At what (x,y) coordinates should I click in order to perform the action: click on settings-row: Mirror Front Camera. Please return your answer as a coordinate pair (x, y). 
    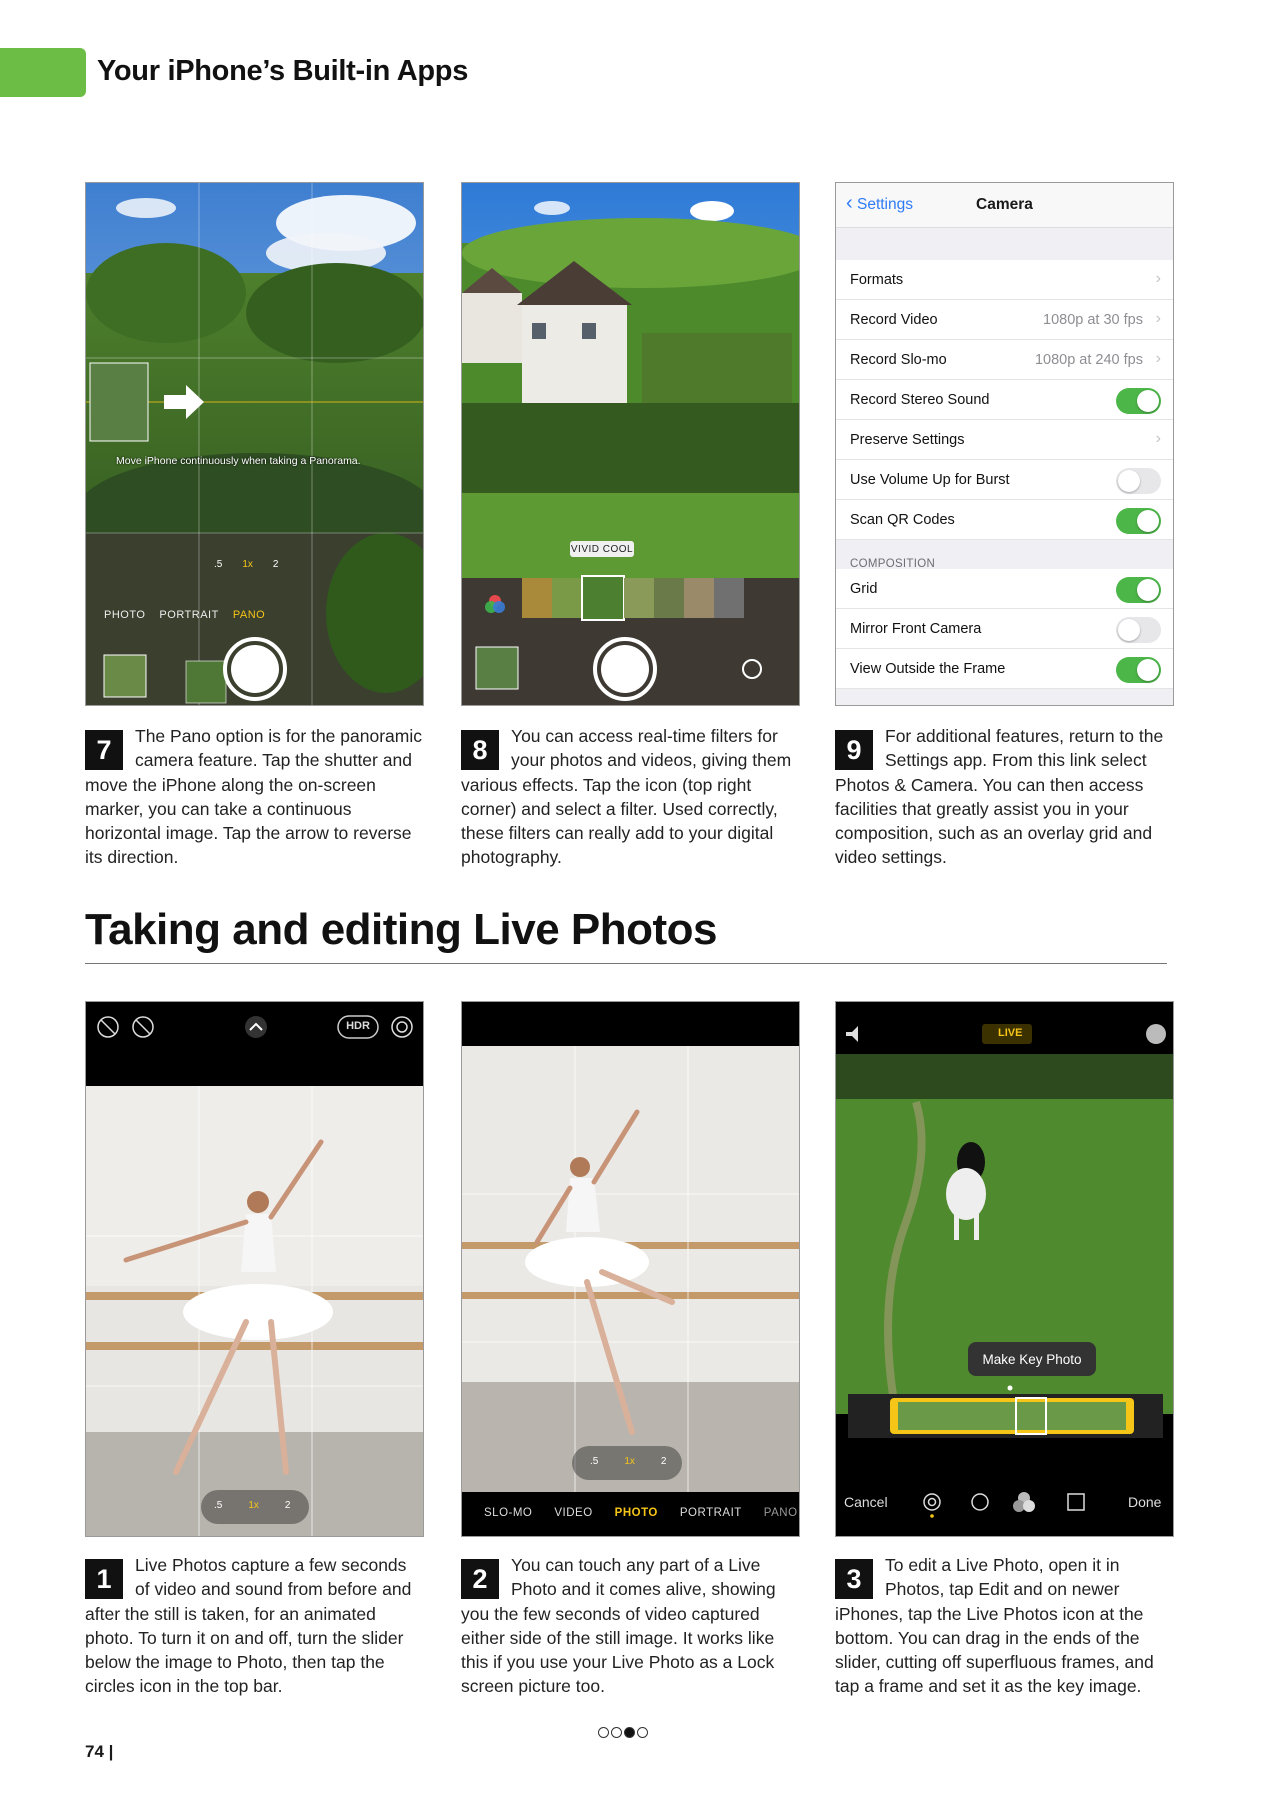
    Looking at the image, I should click on (1004, 629).